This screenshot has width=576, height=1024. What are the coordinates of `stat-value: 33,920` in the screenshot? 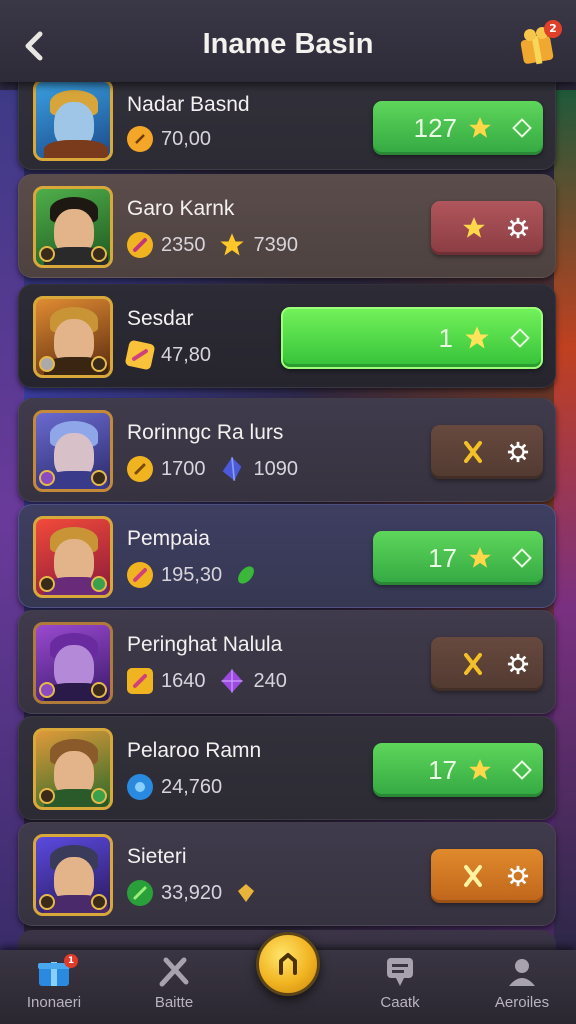 It's located at (192, 892).